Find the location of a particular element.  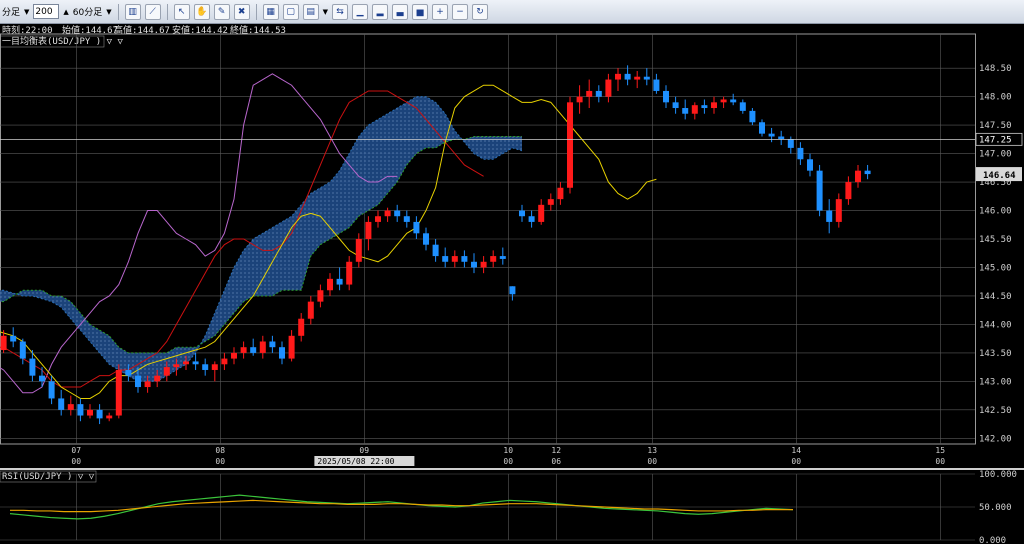

tile-icon: ▦ is located at coordinates (270, 11).